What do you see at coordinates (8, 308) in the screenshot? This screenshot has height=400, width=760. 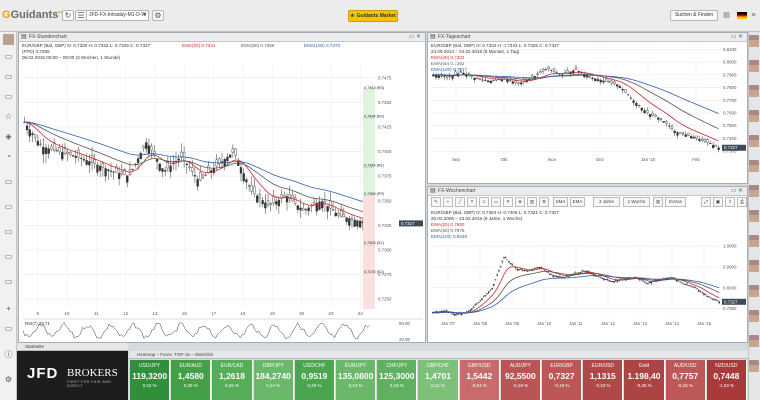 I see `add-icon: +` at bounding box center [8, 308].